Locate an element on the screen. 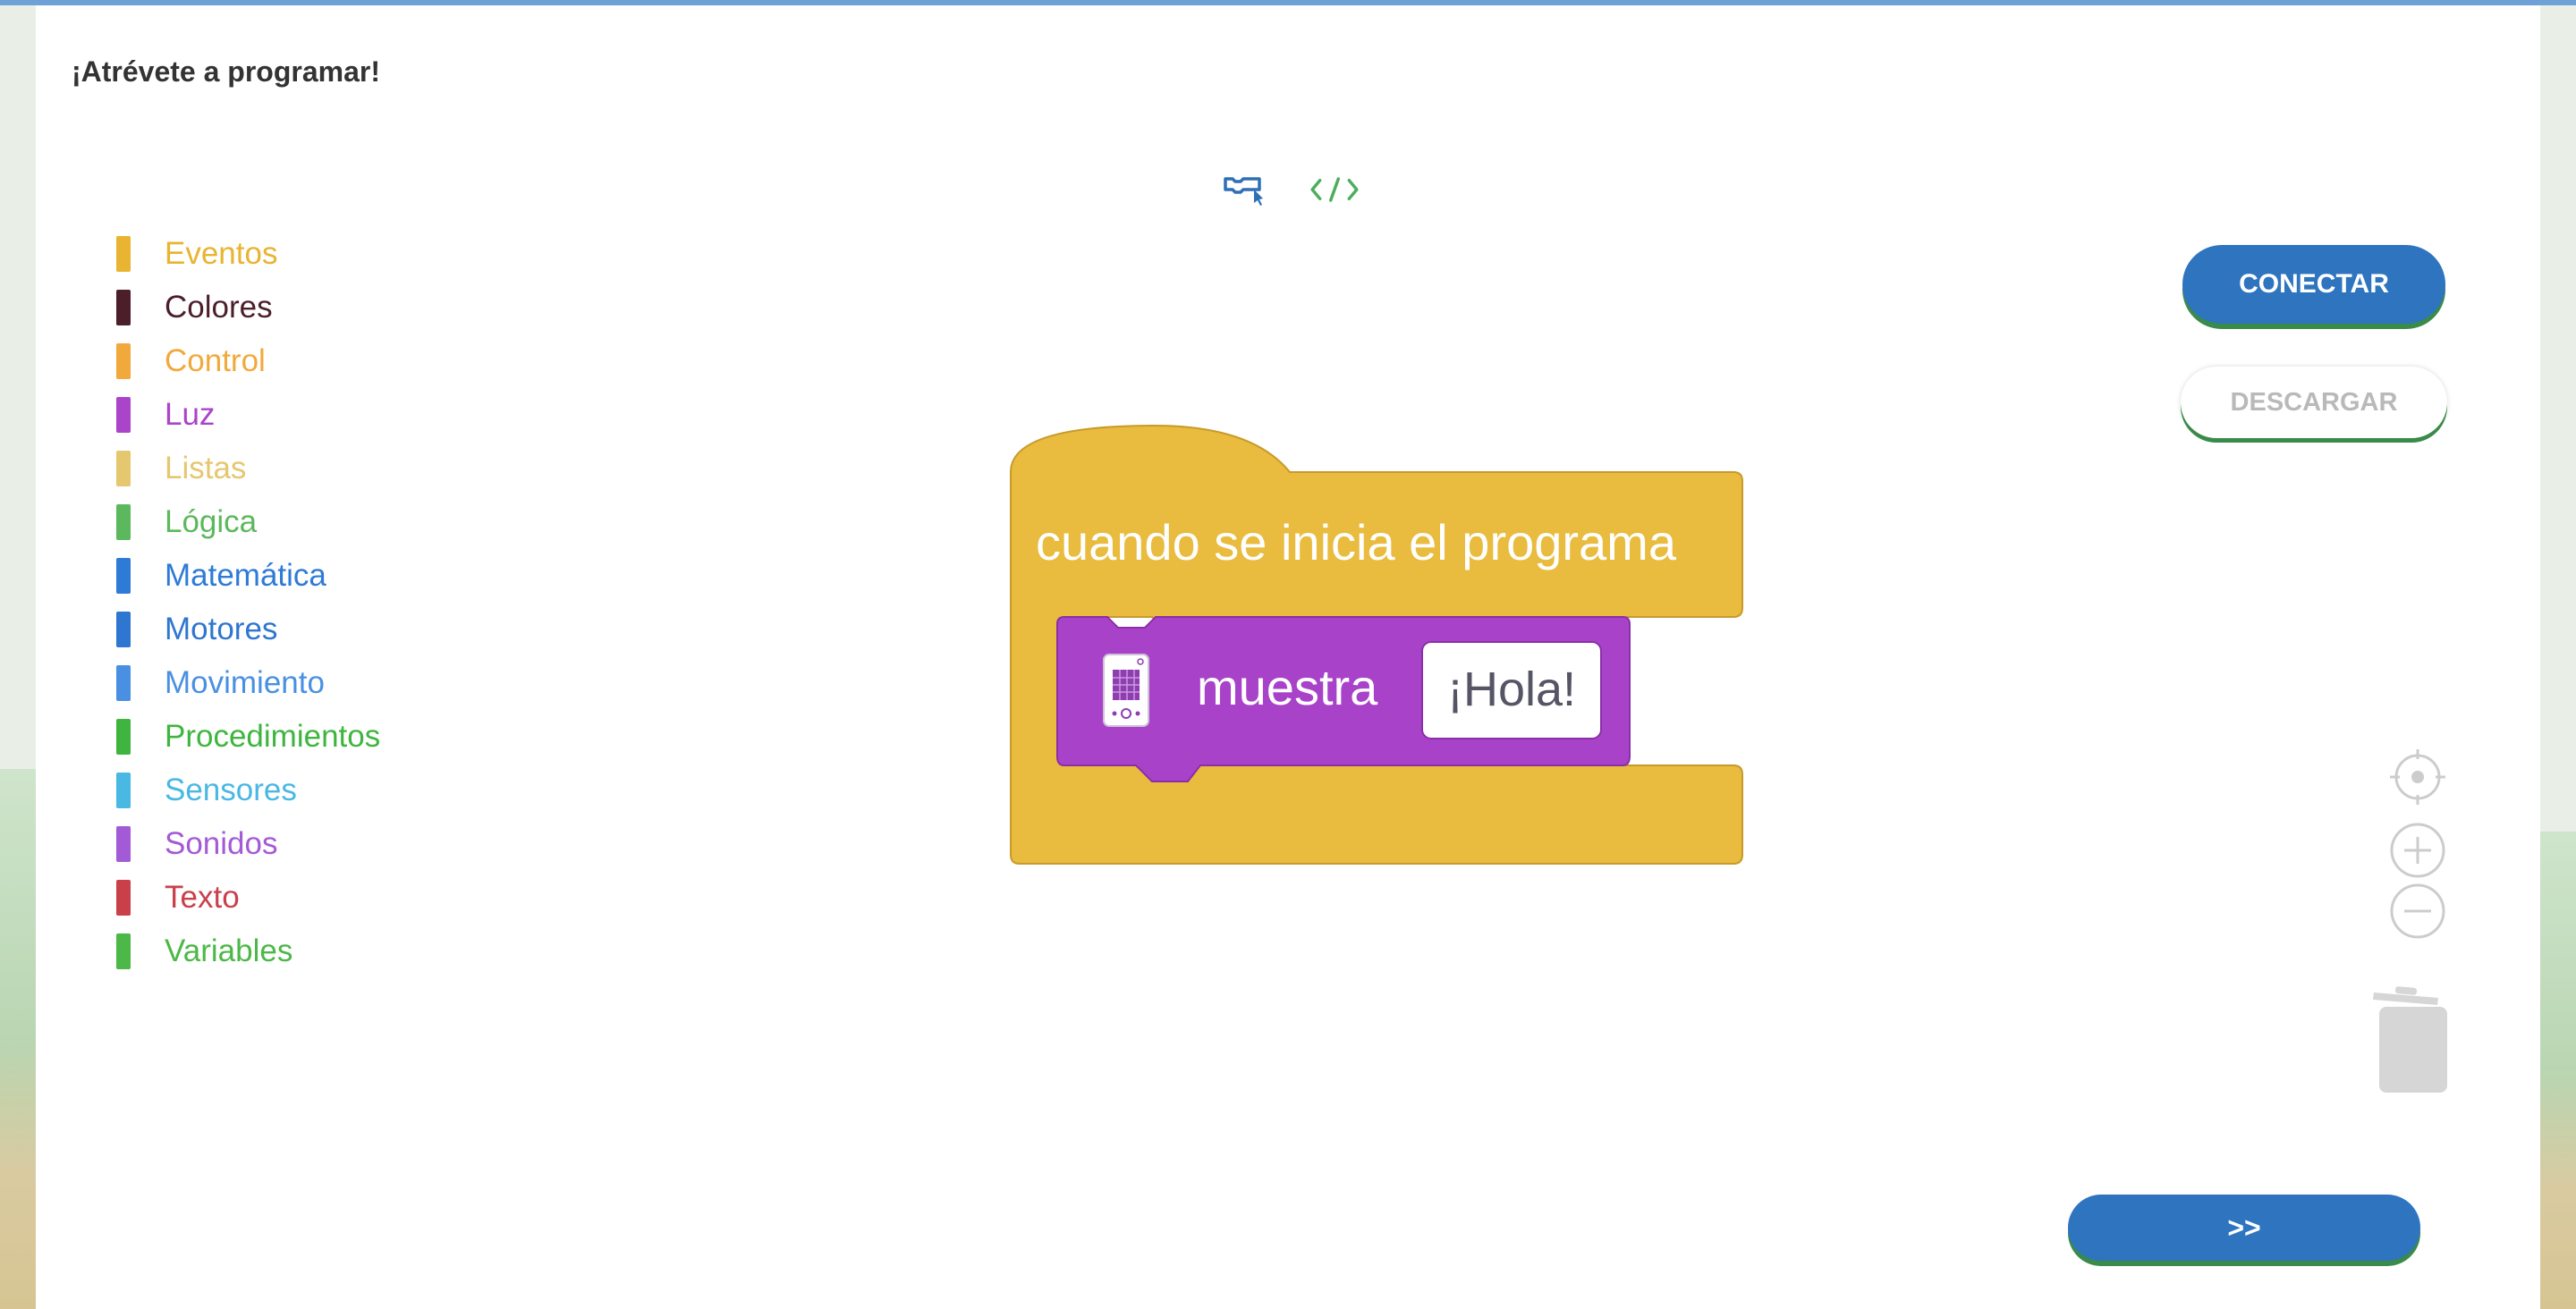  category-label: Colores is located at coordinates (219, 307).